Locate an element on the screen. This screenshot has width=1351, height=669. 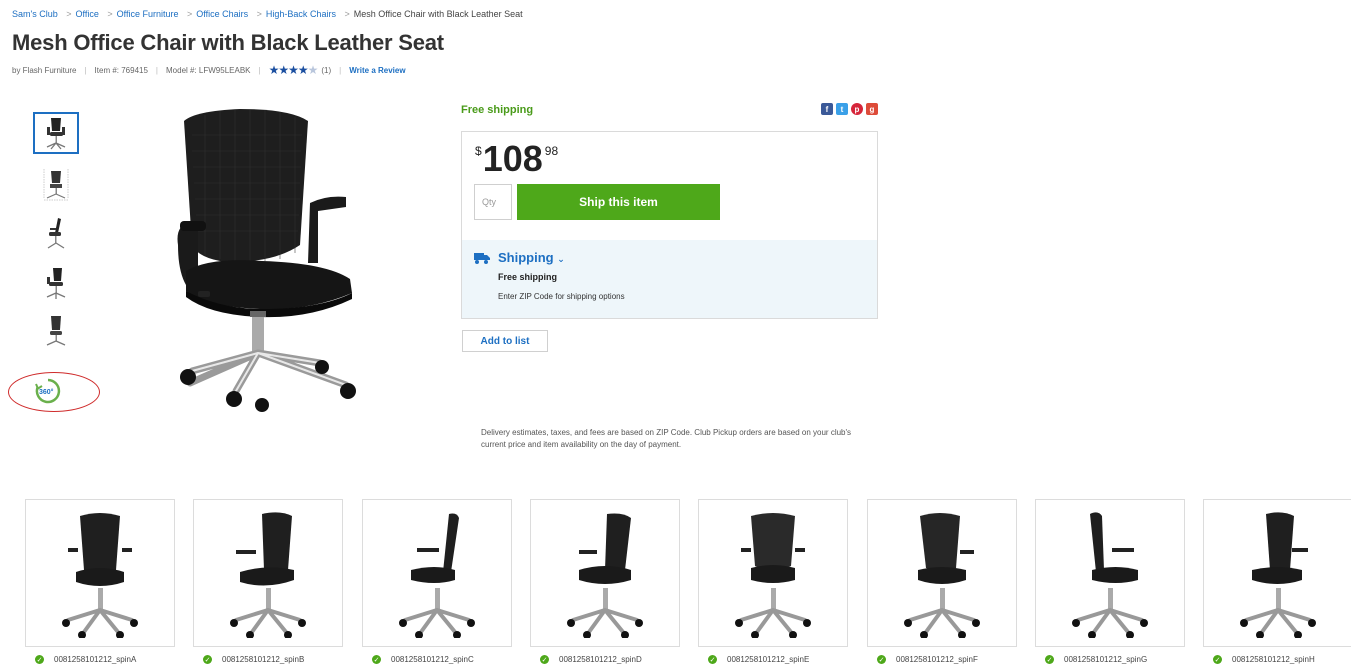
360-spin-icon: 360° is located at coordinates (48, 391).